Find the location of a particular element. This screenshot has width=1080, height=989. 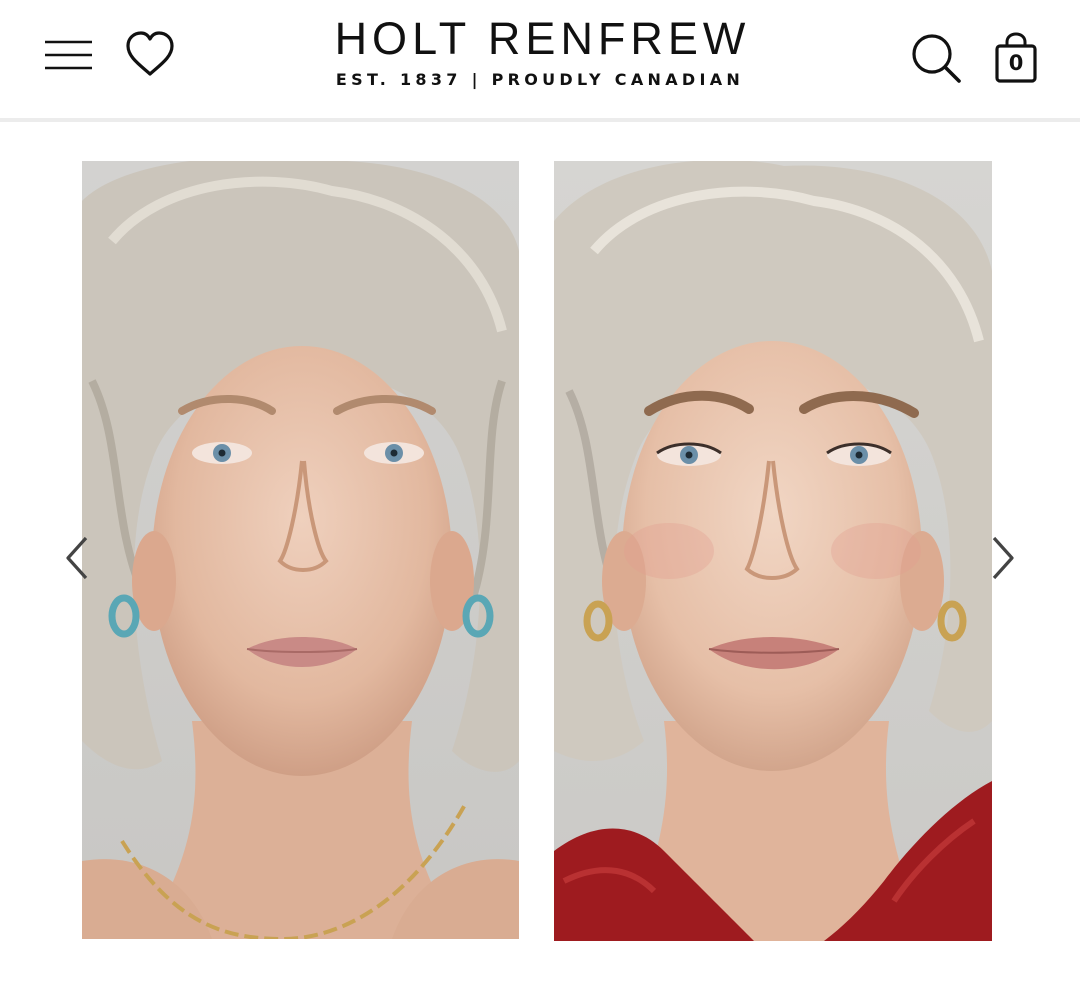

carousel-prev-button is located at coordinates (77, 558).